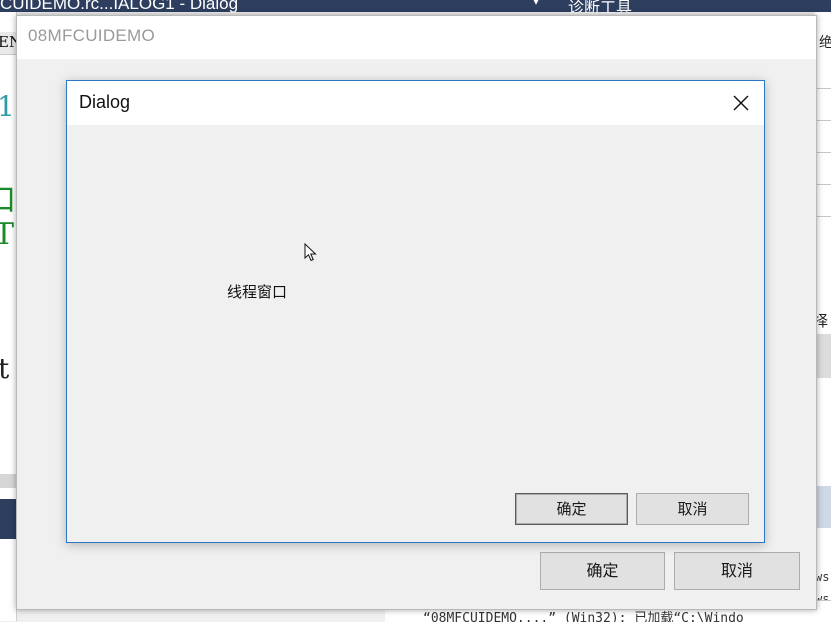  What do you see at coordinates (737, 571) in the screenshot?
I see `app-cancel-button: 取消` at bounding box center [737, 571].